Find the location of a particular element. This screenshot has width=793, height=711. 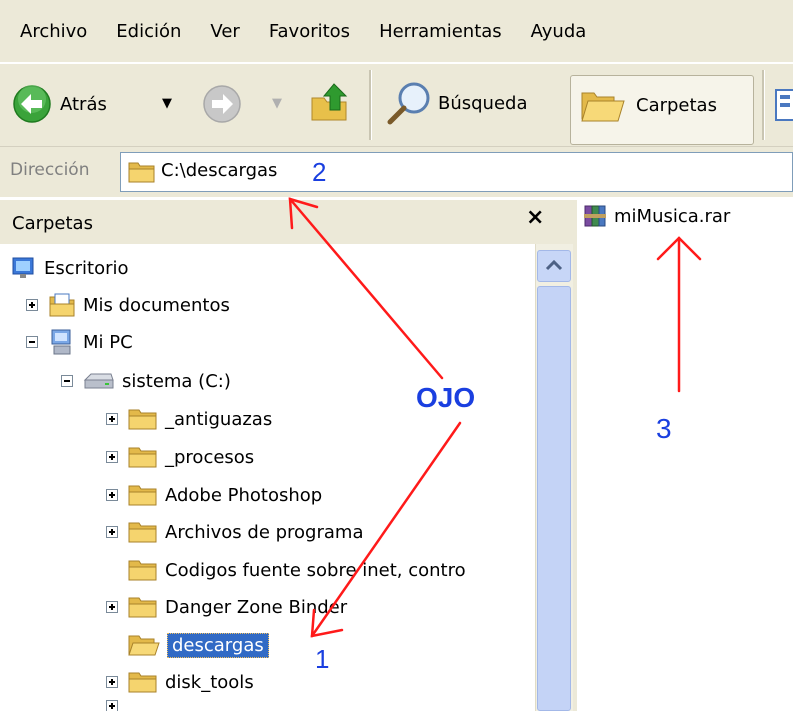

annotation-number-1: 1 is located at coordinates (322, 659).